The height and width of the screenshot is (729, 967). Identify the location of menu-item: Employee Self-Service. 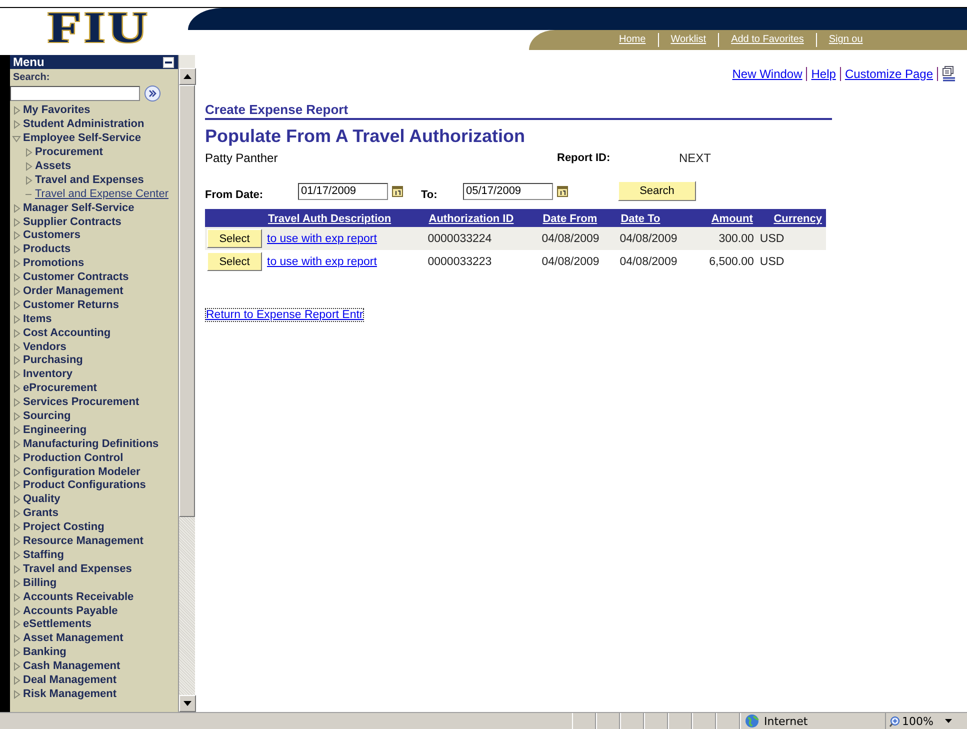
(82, 139).